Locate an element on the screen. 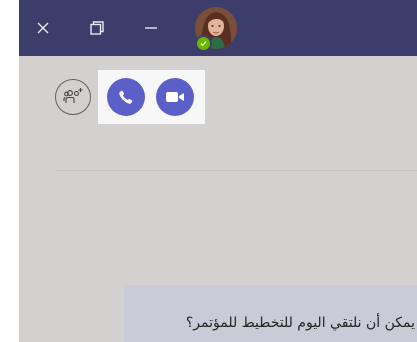 This screenshot has height=342, width=417. minimize-button is located at coordinates (151, 28).